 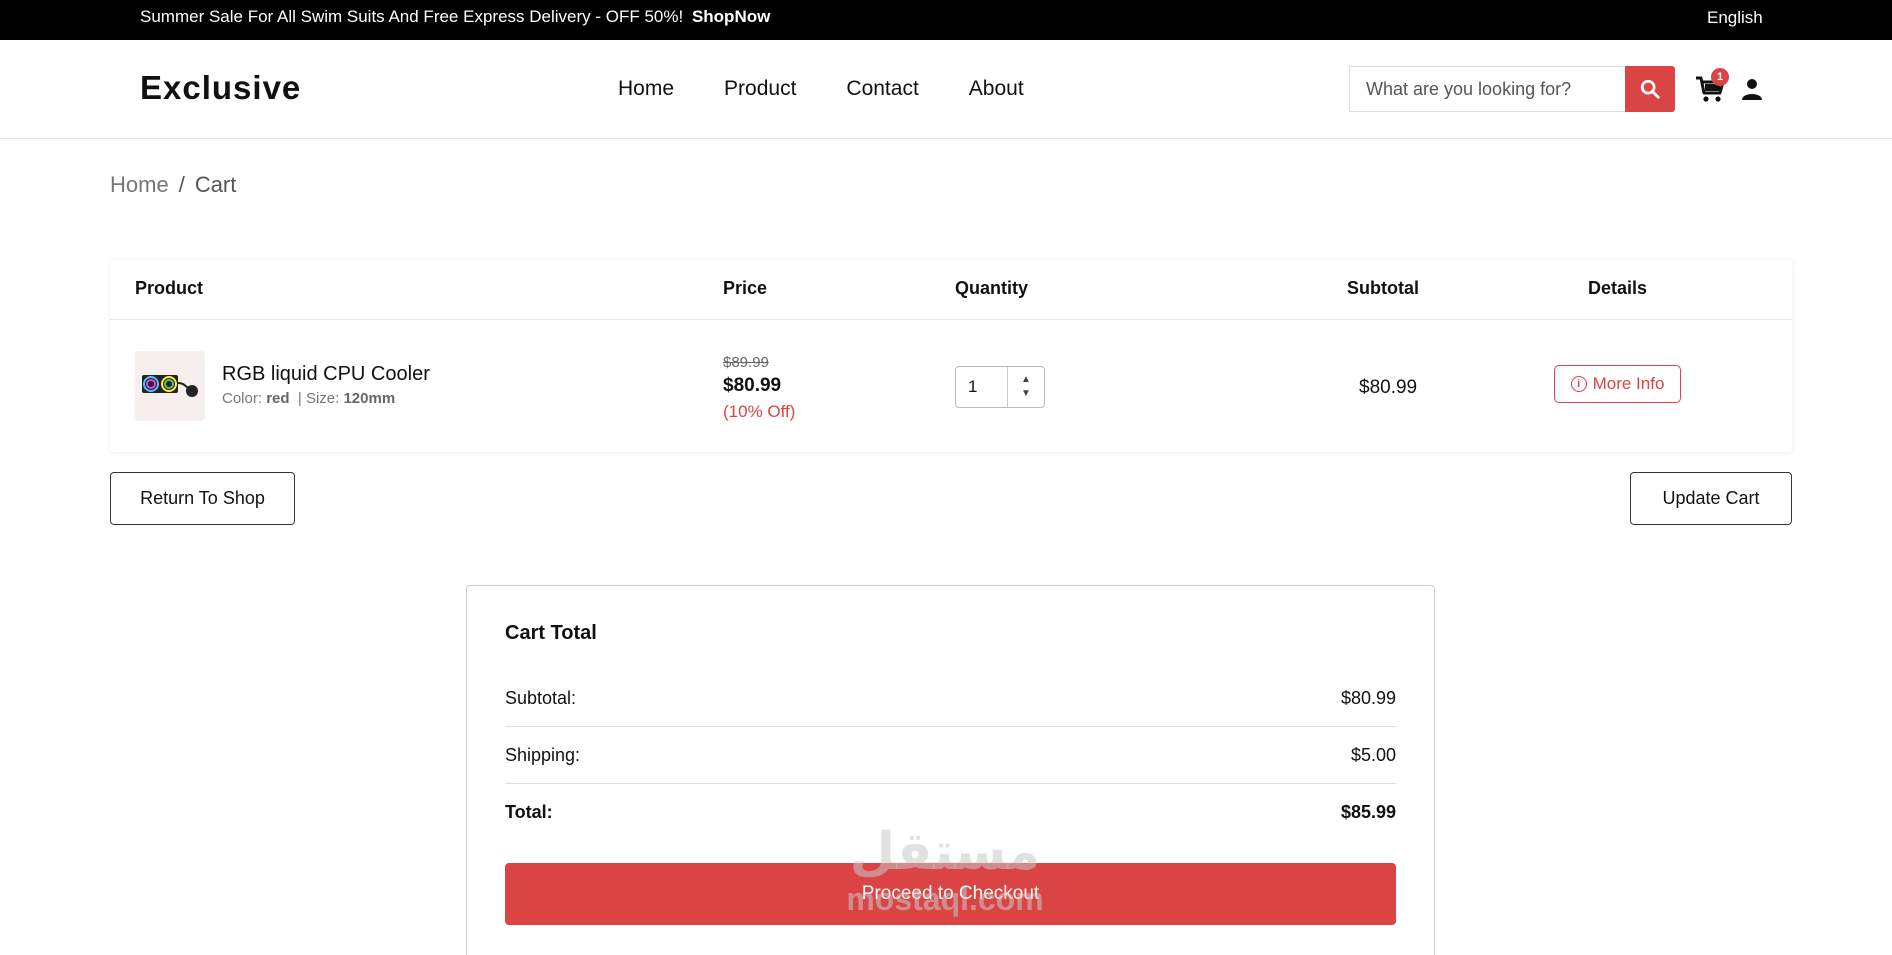 I want to click on col-details: Details, so click(x=1618, y=288).